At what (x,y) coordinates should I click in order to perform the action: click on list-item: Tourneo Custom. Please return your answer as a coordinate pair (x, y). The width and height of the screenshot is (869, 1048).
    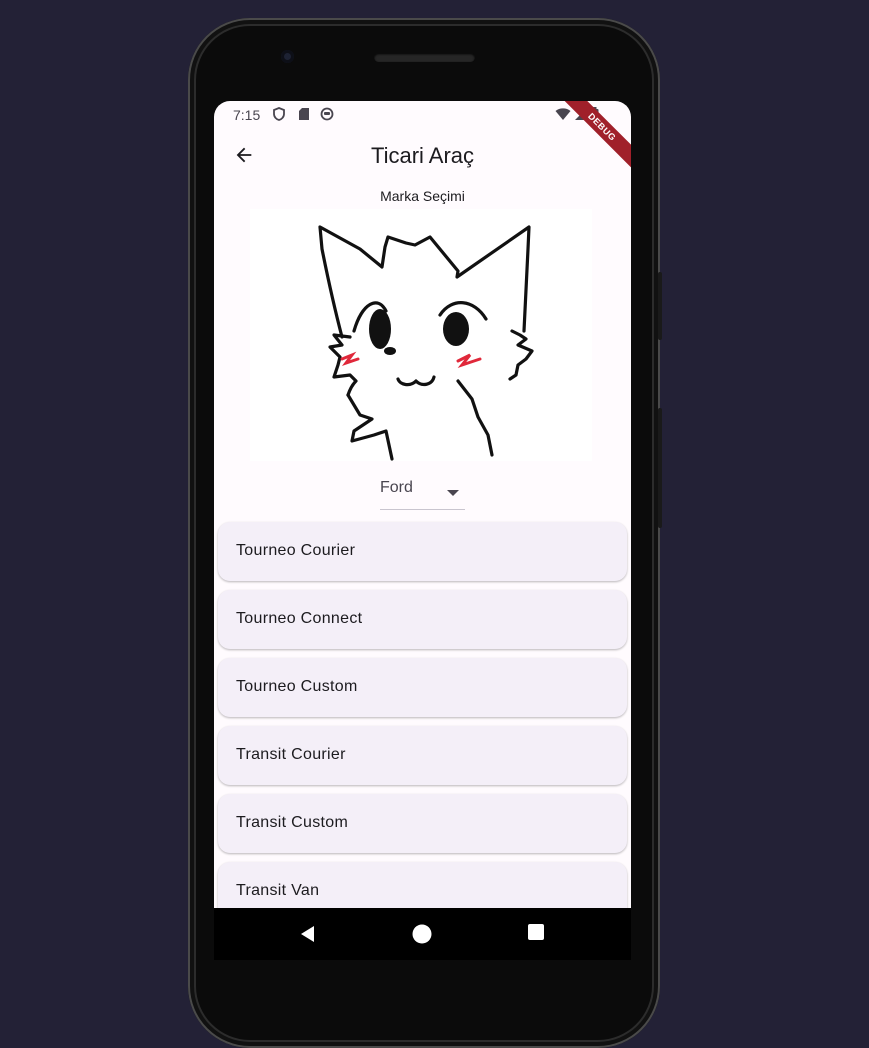
    Looking at the image, I should click on (422, 687).